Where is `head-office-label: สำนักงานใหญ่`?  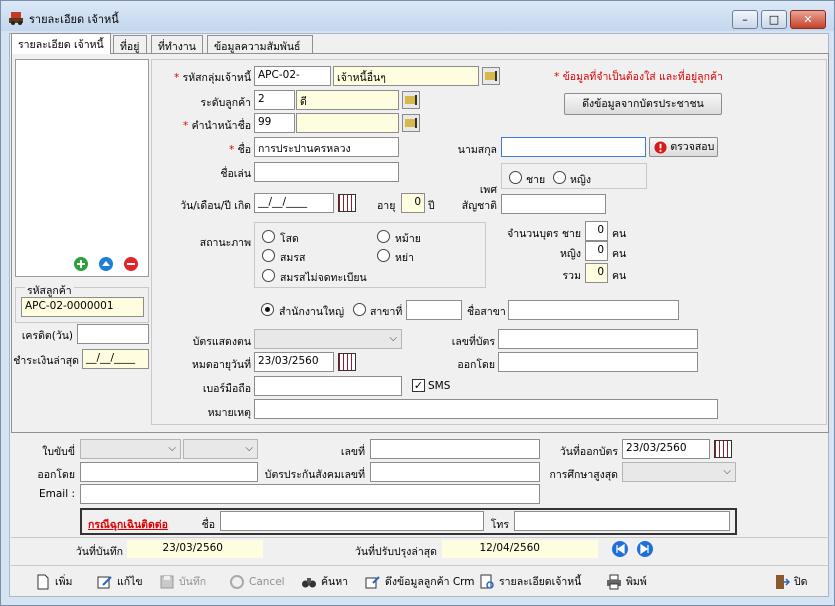 head-office-label: สำนักงานใหญ่ is located at coordinates (312, 312).